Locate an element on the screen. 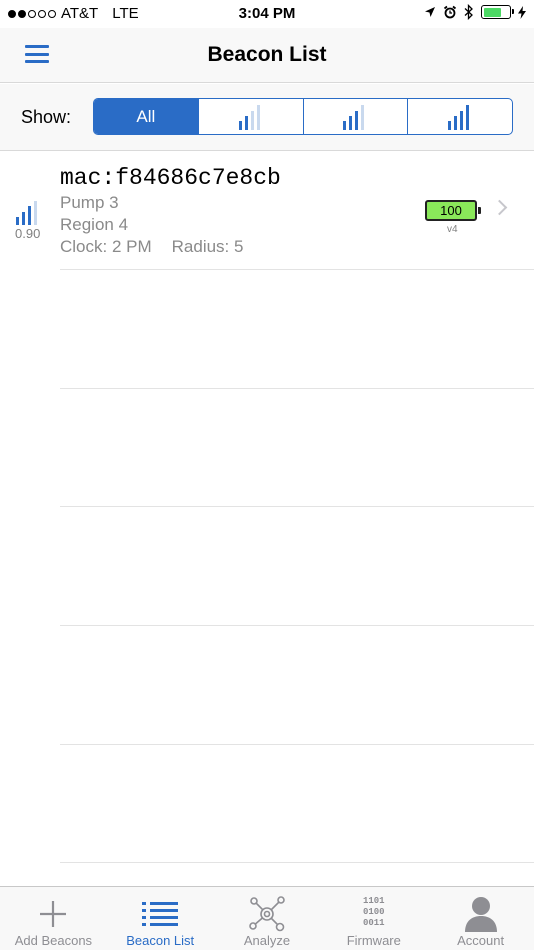  segment-all-label: All is located at coordinates (146, 116).